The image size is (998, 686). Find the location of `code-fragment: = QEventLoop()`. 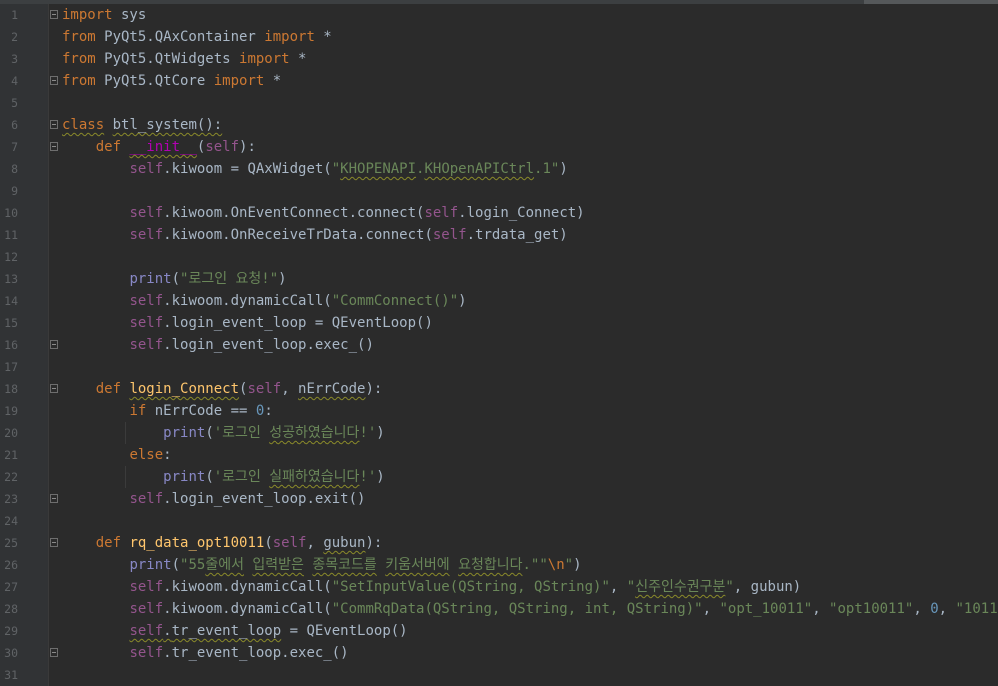

code-fragment: = QEventLoop() is located at coordinates (344, 631).